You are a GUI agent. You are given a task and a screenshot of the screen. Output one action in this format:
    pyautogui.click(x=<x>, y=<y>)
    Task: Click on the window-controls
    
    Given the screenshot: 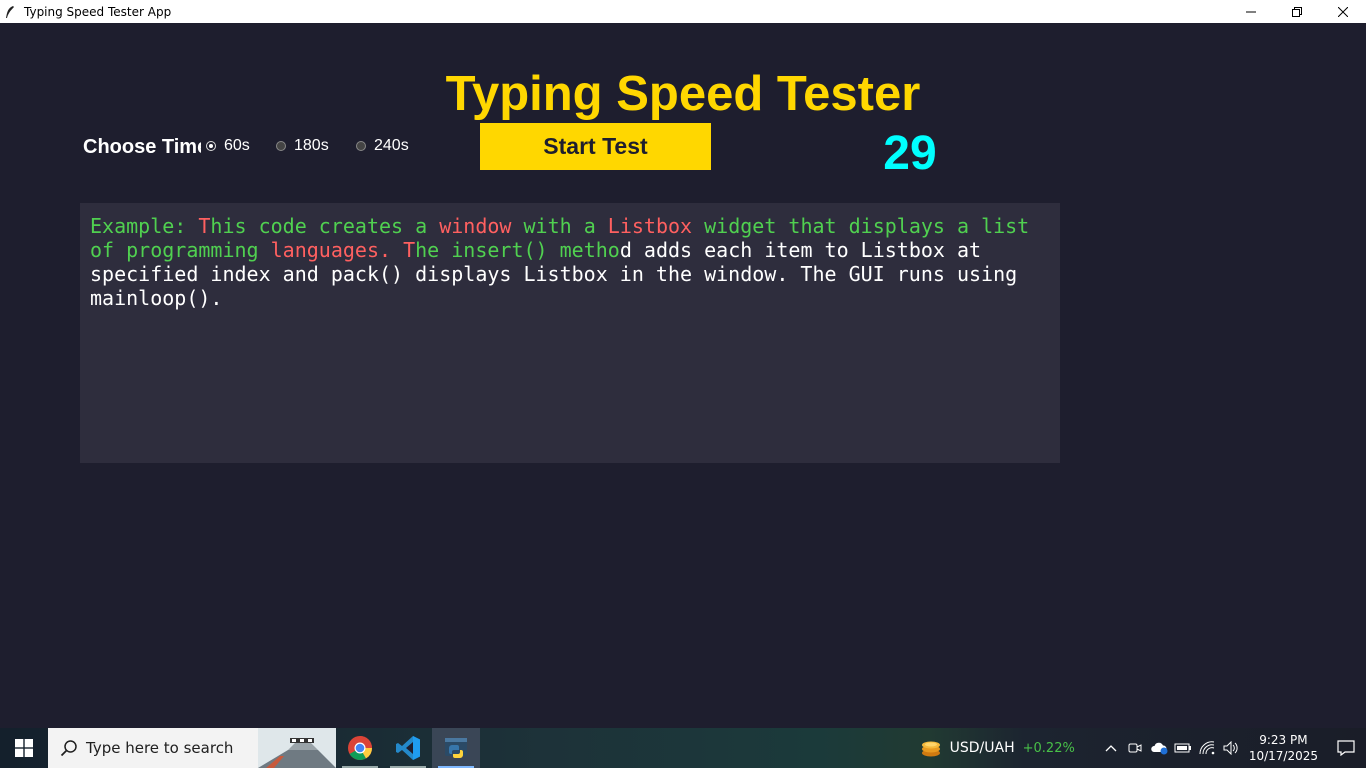 What is the action you would take?
    pyautogui.click(x=1297, y=11)
    